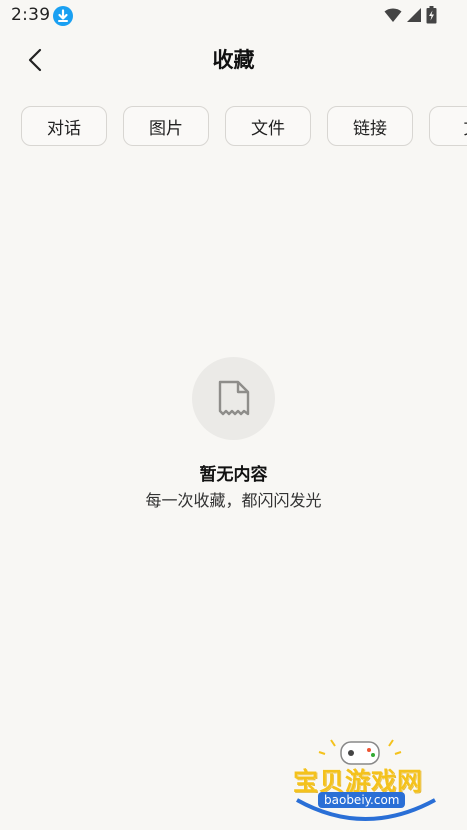  I want to click on empty-state-subtitle: 每一次收藏，都闪闪发光, so click(233, 500).